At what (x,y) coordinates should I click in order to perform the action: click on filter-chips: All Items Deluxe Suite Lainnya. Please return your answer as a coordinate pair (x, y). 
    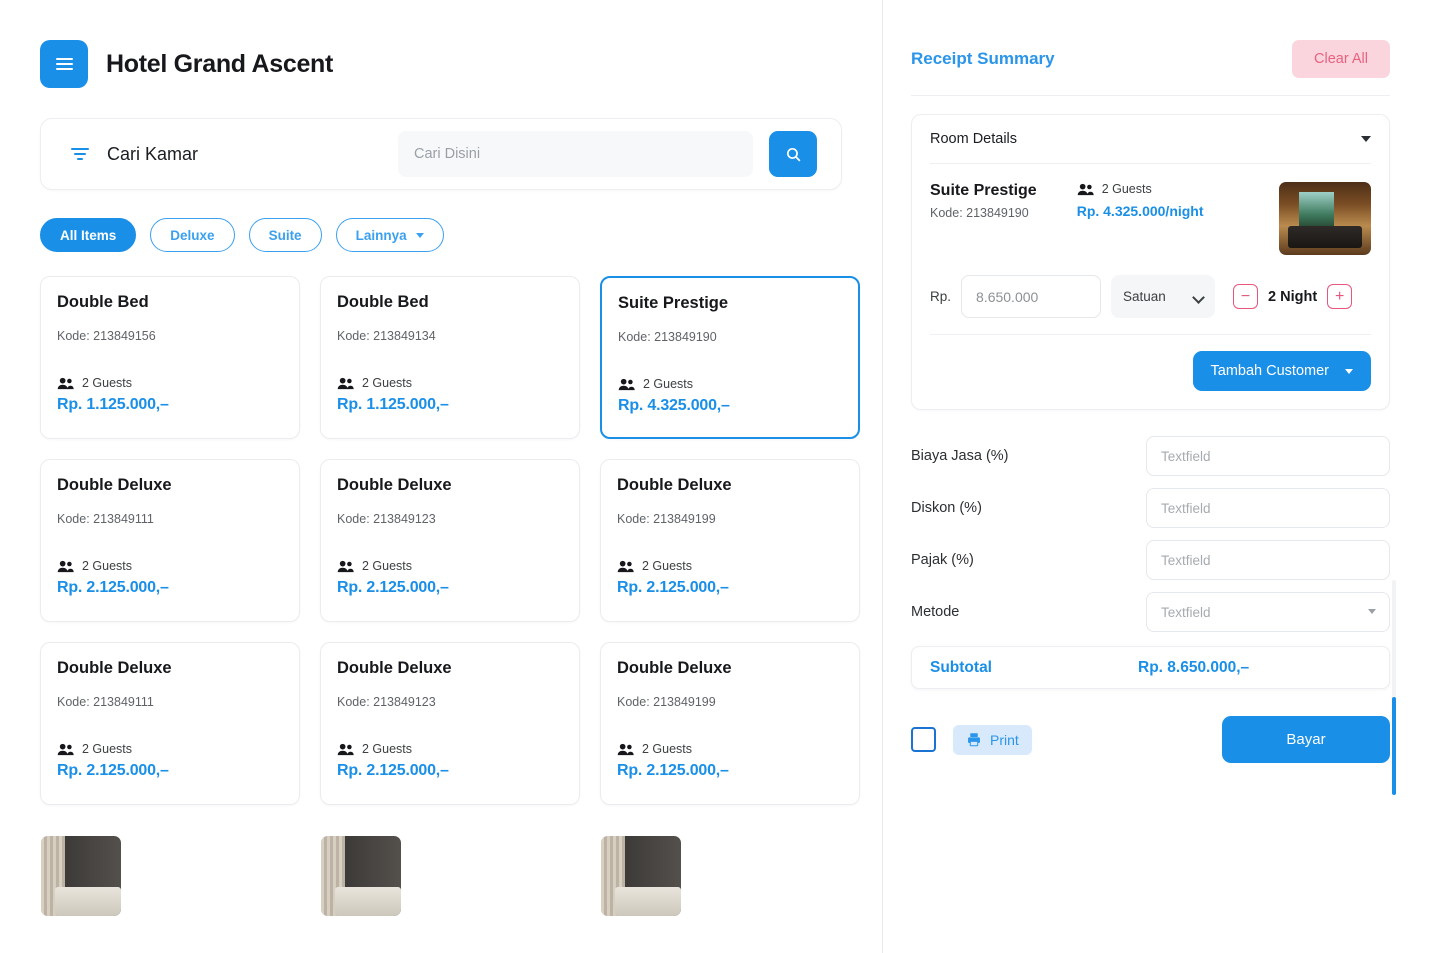
    Looking at the image, I should click on (441, 221).